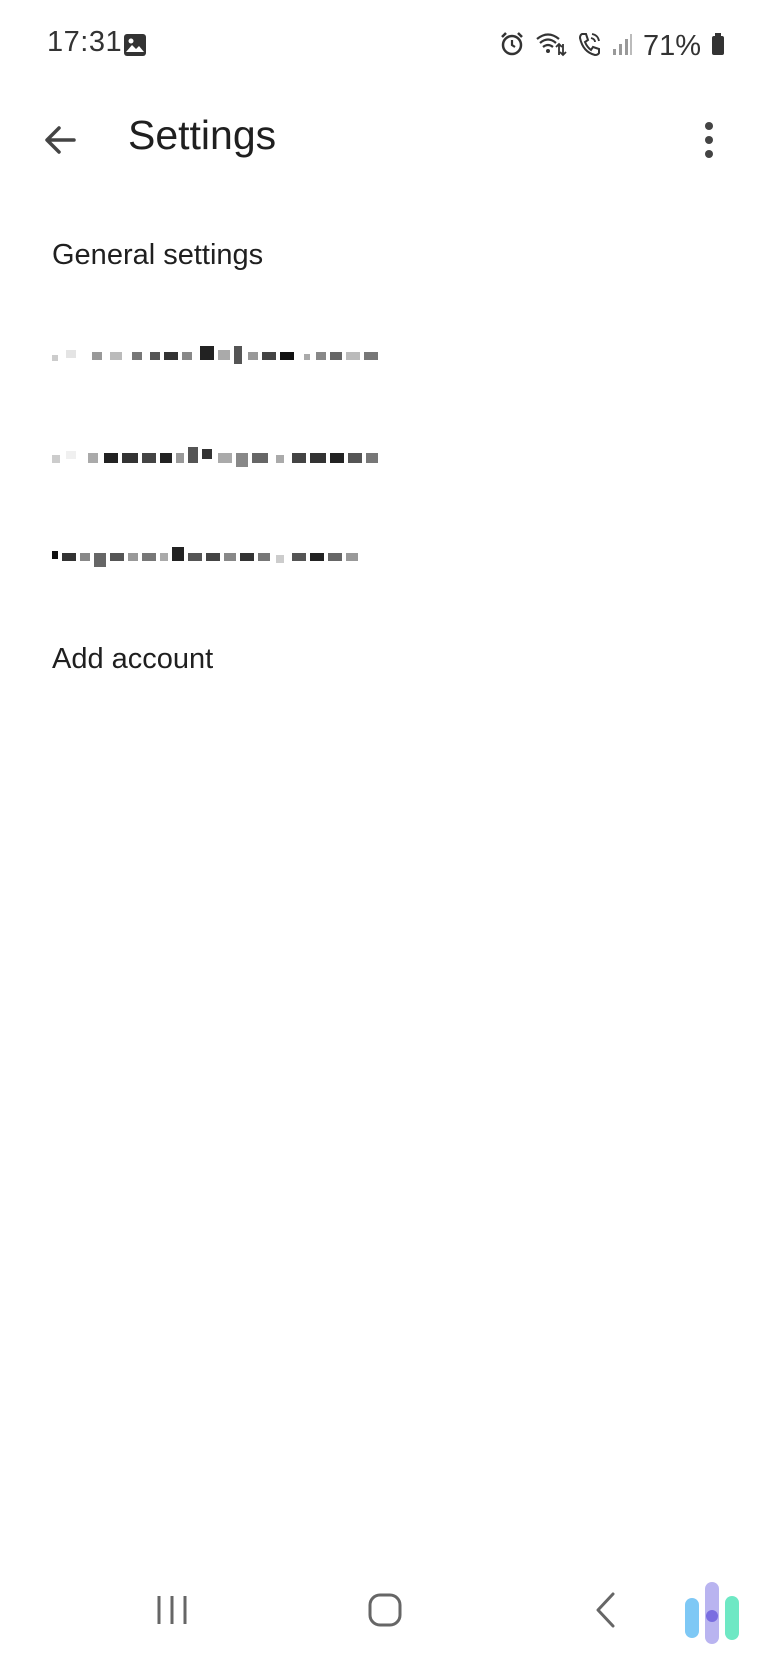 The height and width of the screenshot is (1661, 767). I want to click on more-vert-icon, so click(709, 140).